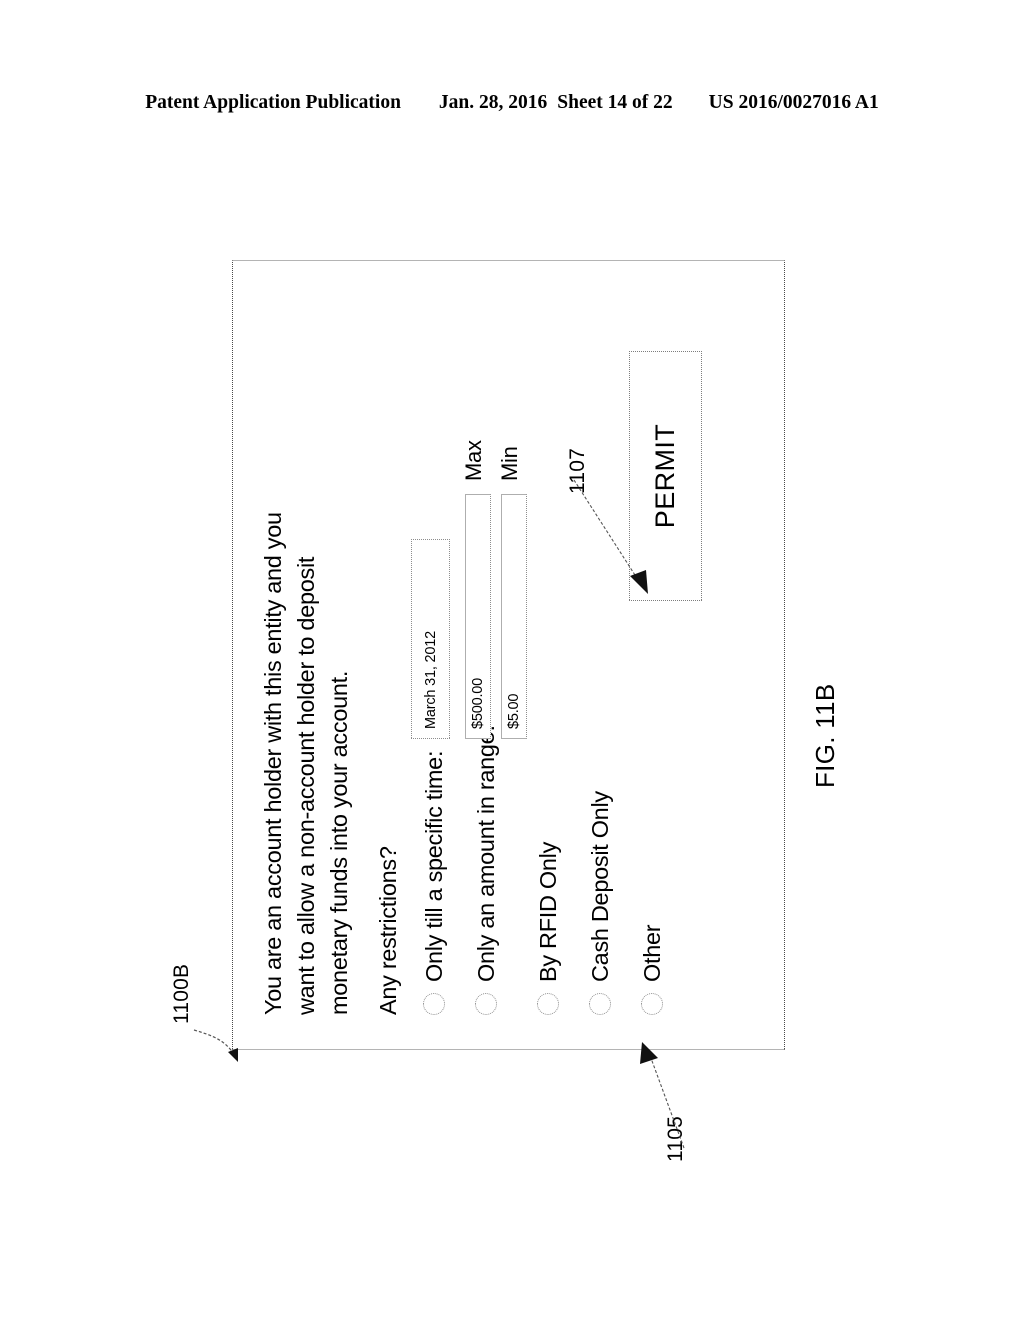 The height and width of the screenshot is (1320, 1024). Describe the element at coordinates (430, 680) in the screenshot. I see `date-input-value: March 31, 2012` at that location.